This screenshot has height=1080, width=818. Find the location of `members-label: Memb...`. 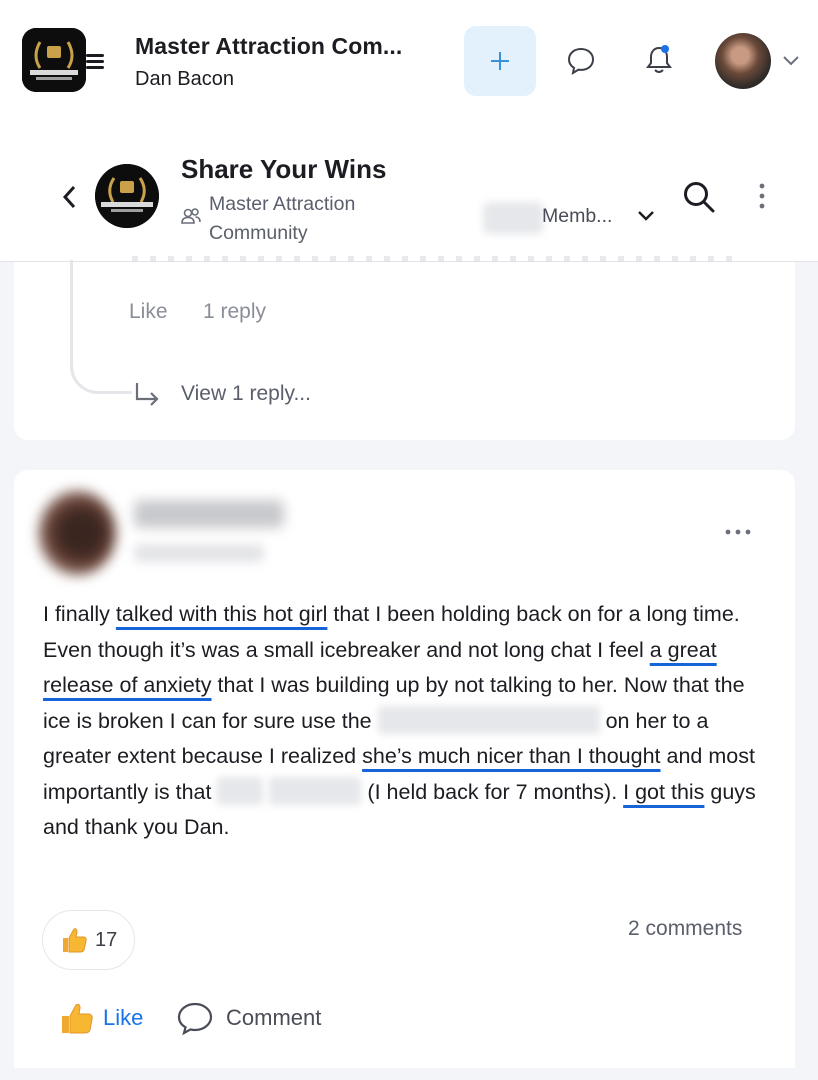

members-label: Memb... is located at coordinates (577, 216).